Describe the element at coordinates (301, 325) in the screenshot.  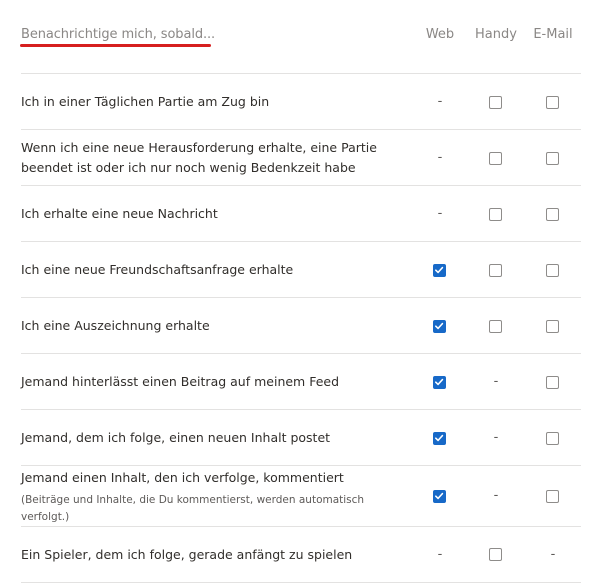
I see `setting-row: Ich eine Auszeichnung erhalte` at that location.